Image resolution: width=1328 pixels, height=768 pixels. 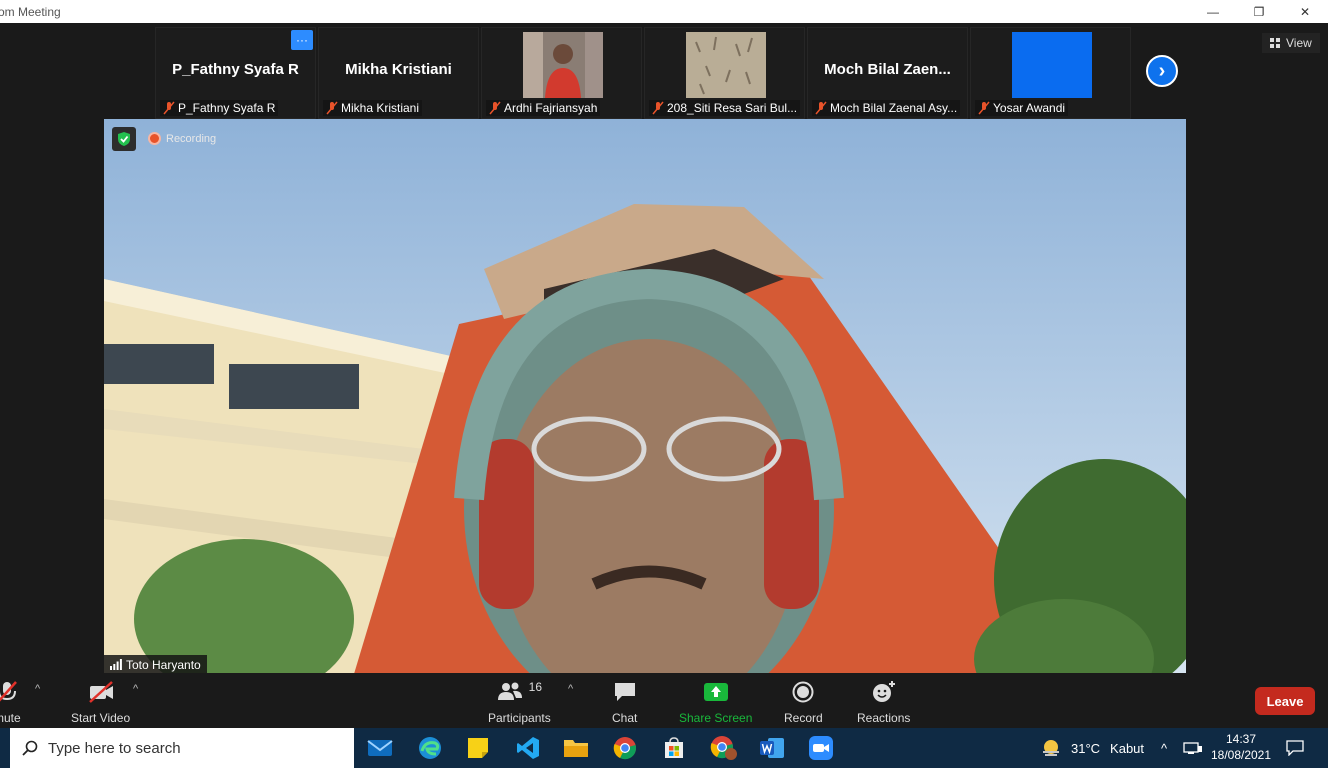 I want to click on start-video-button: Start Video, so click(x=100, y=702).